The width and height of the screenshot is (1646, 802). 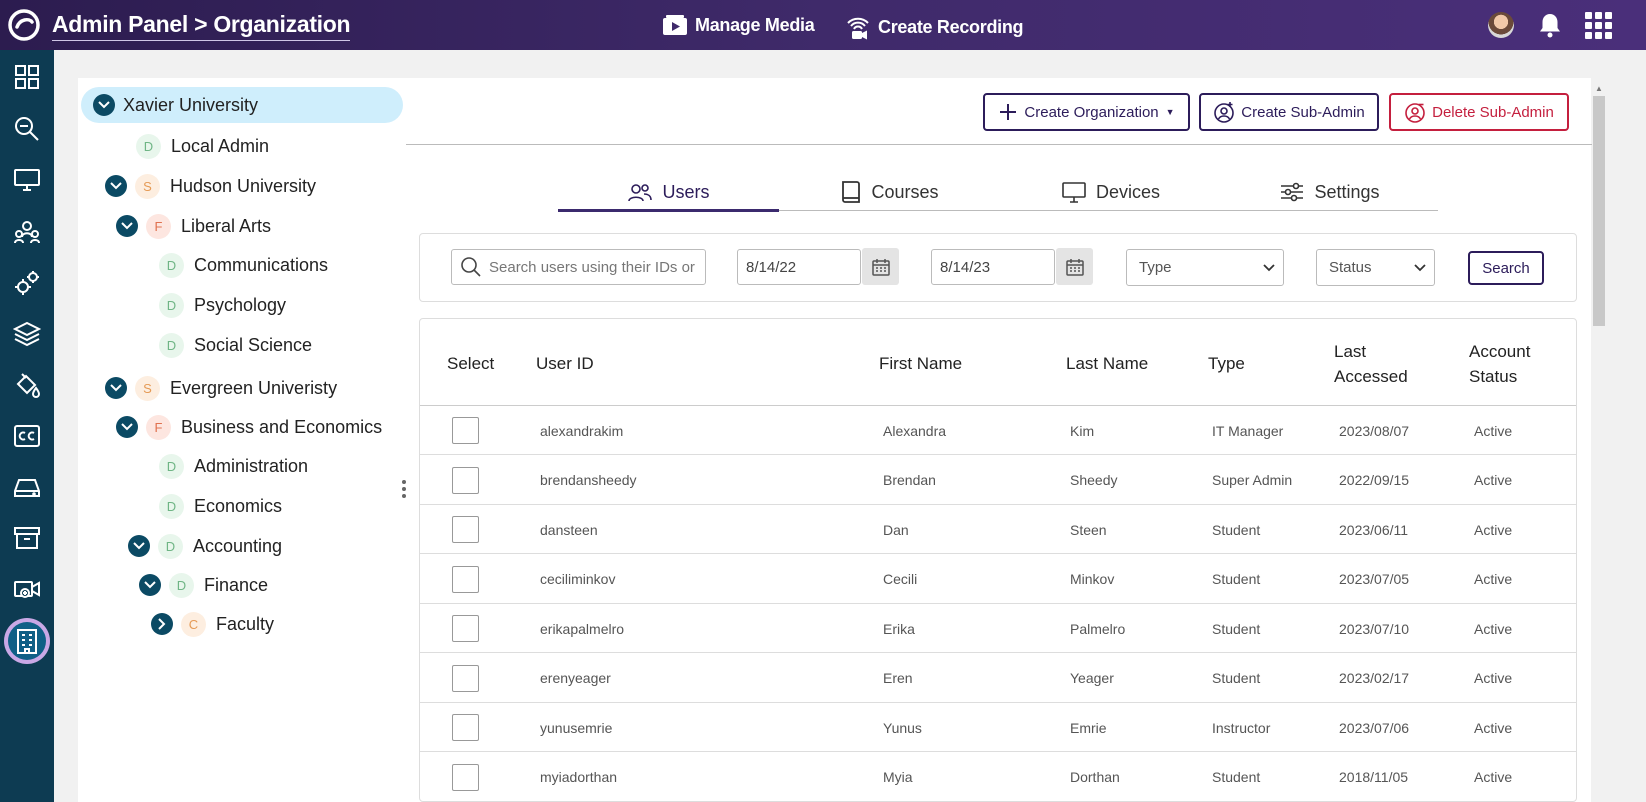 What do you see at coordinates (210, 186) in the screenshot?
I see `tree-item-hudson-university: S Hudson University` at bounding box center [210, 186].